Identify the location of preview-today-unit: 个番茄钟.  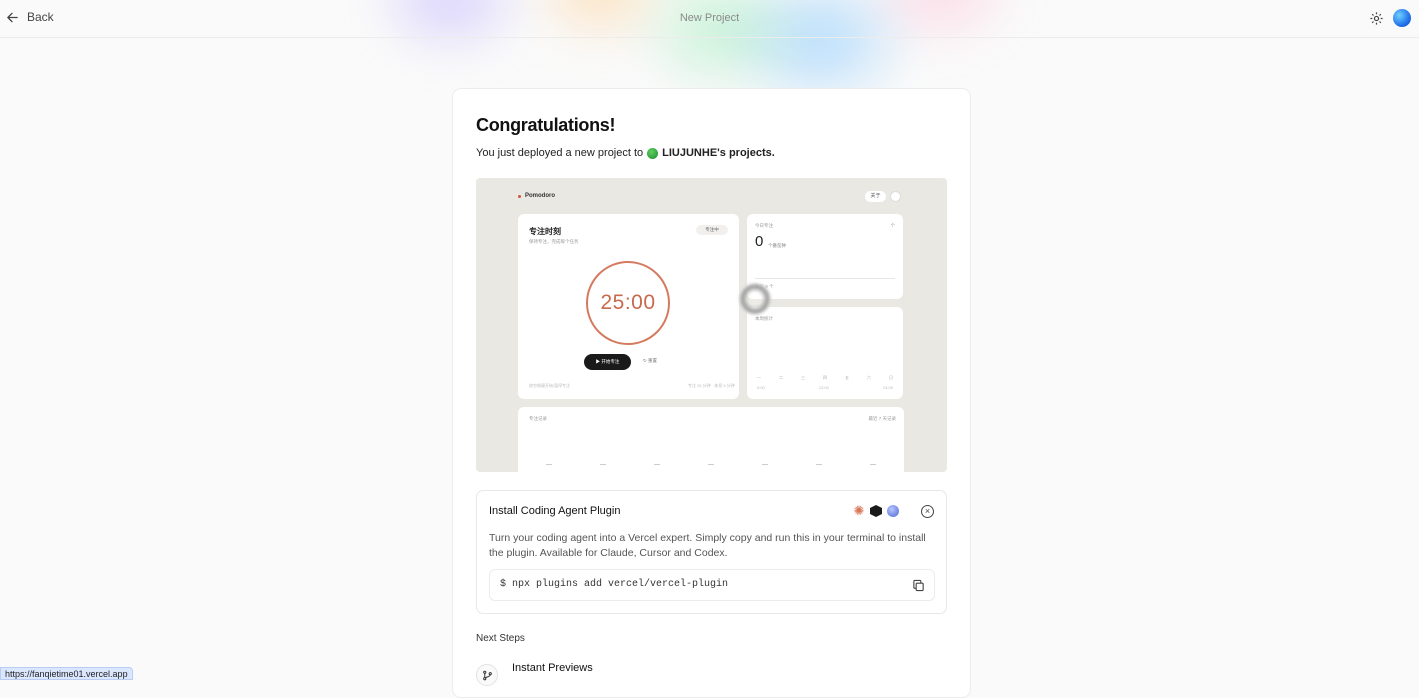
(777, 245).